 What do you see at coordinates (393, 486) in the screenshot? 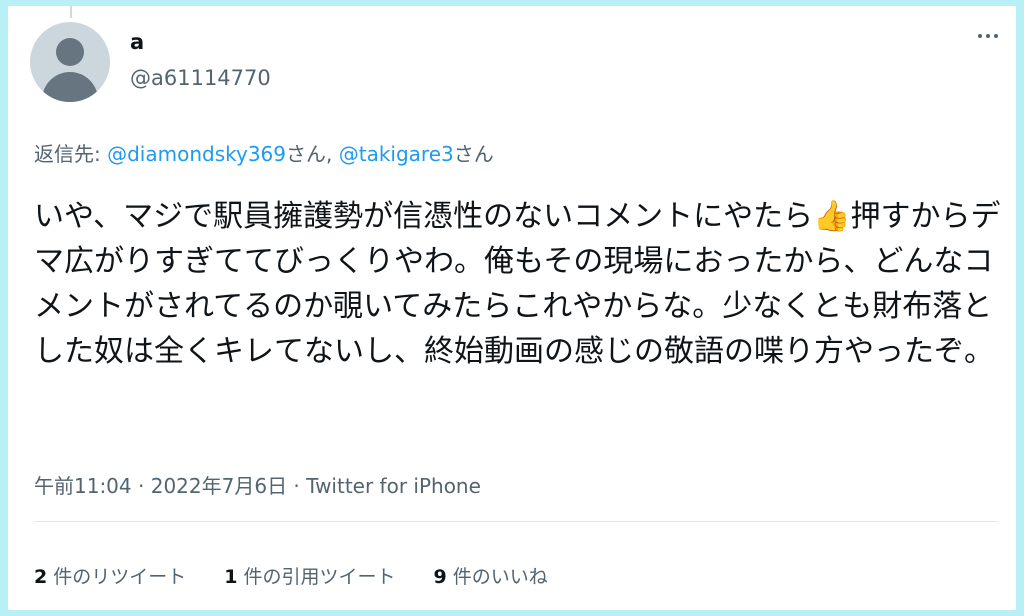
I see `tweet-source: Twitter for iPhone` at bounding box center [393, 486].